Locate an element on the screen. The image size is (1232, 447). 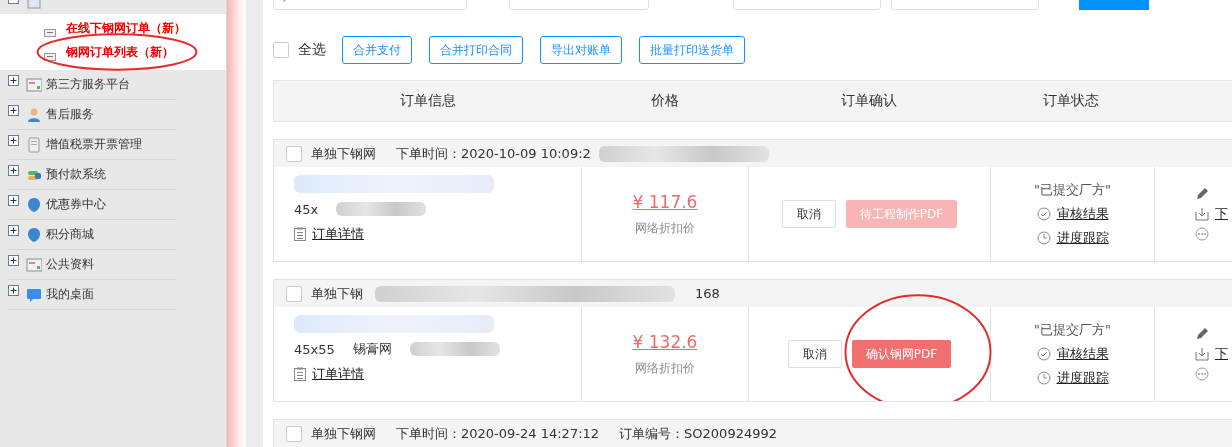
sidebar-item: 增值税票开票管理 is located at coordinates (94, 144).